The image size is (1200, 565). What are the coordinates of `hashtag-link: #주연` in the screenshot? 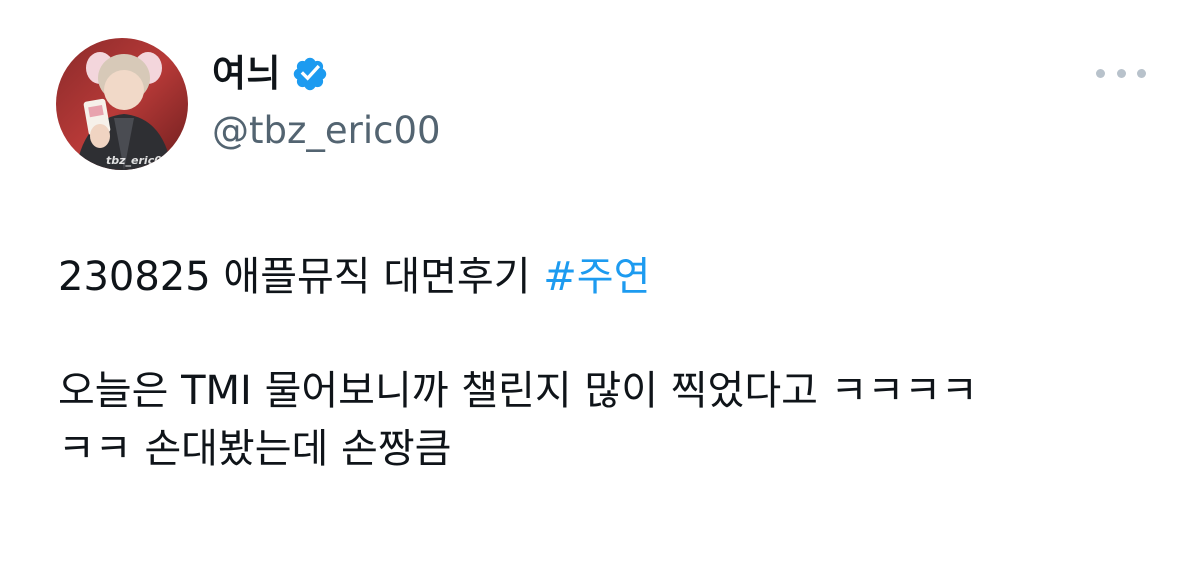 It's located at (596, 277).